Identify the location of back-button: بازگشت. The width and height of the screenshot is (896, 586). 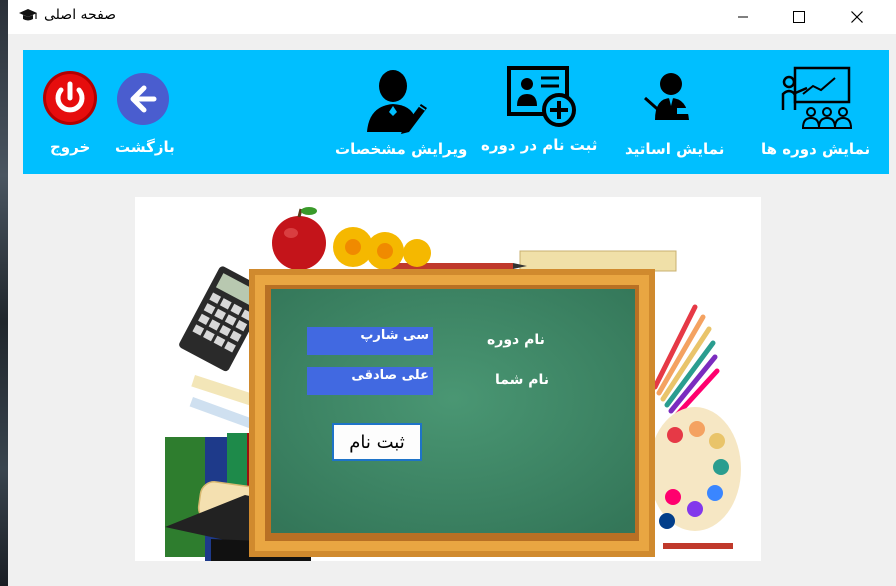
(146, 112).